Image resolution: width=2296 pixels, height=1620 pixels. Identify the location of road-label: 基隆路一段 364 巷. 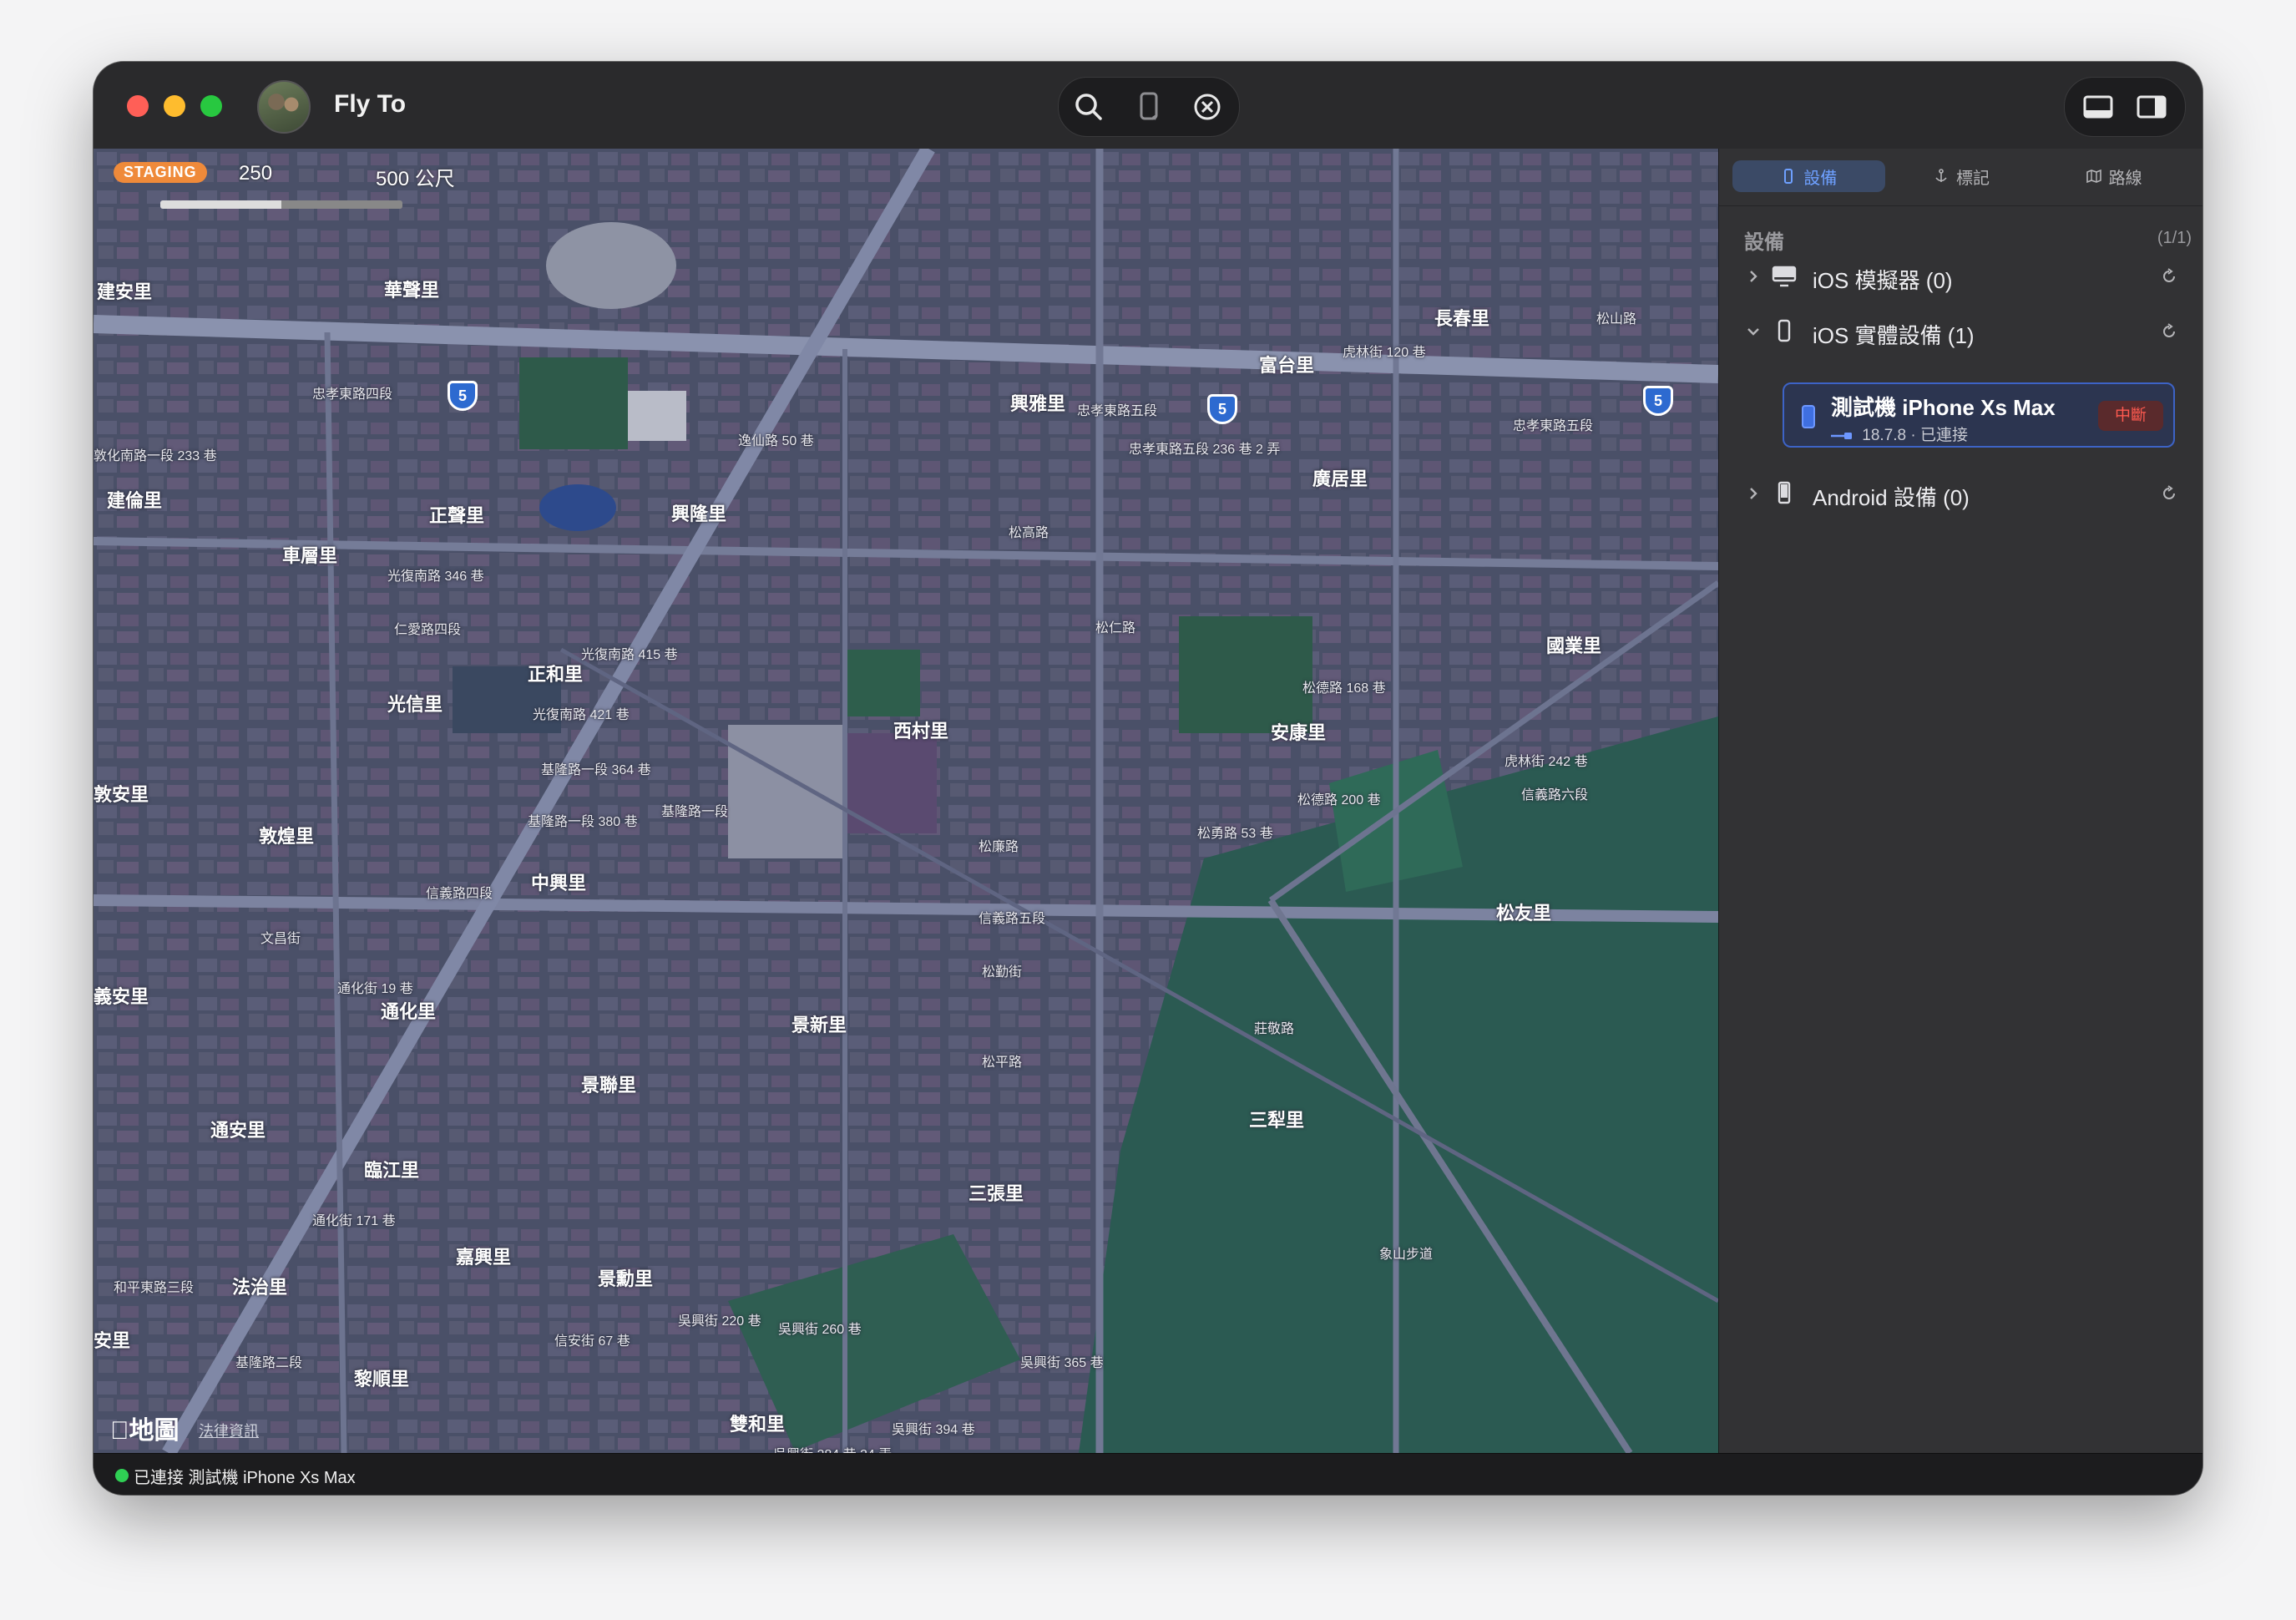
(596, 770).